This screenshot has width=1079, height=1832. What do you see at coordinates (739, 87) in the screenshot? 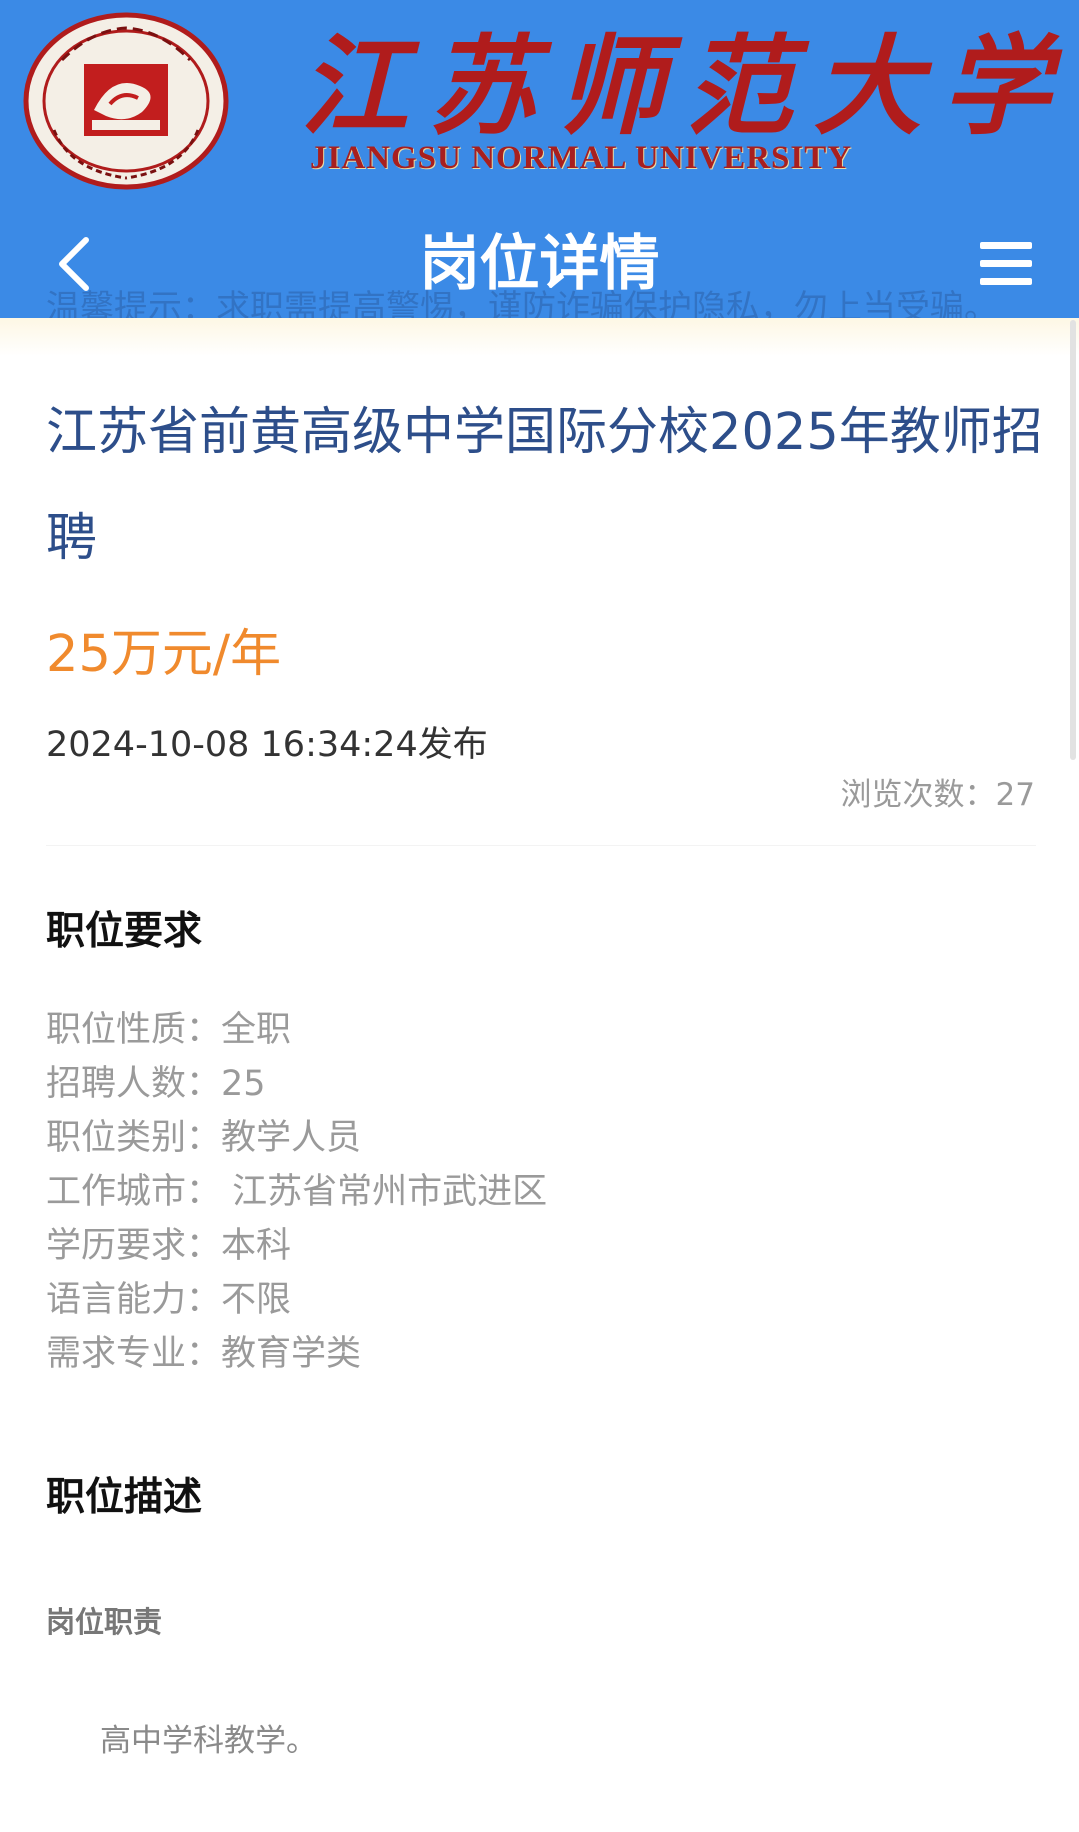
I see `brand-char: 范` at bounding box center [739, 87].